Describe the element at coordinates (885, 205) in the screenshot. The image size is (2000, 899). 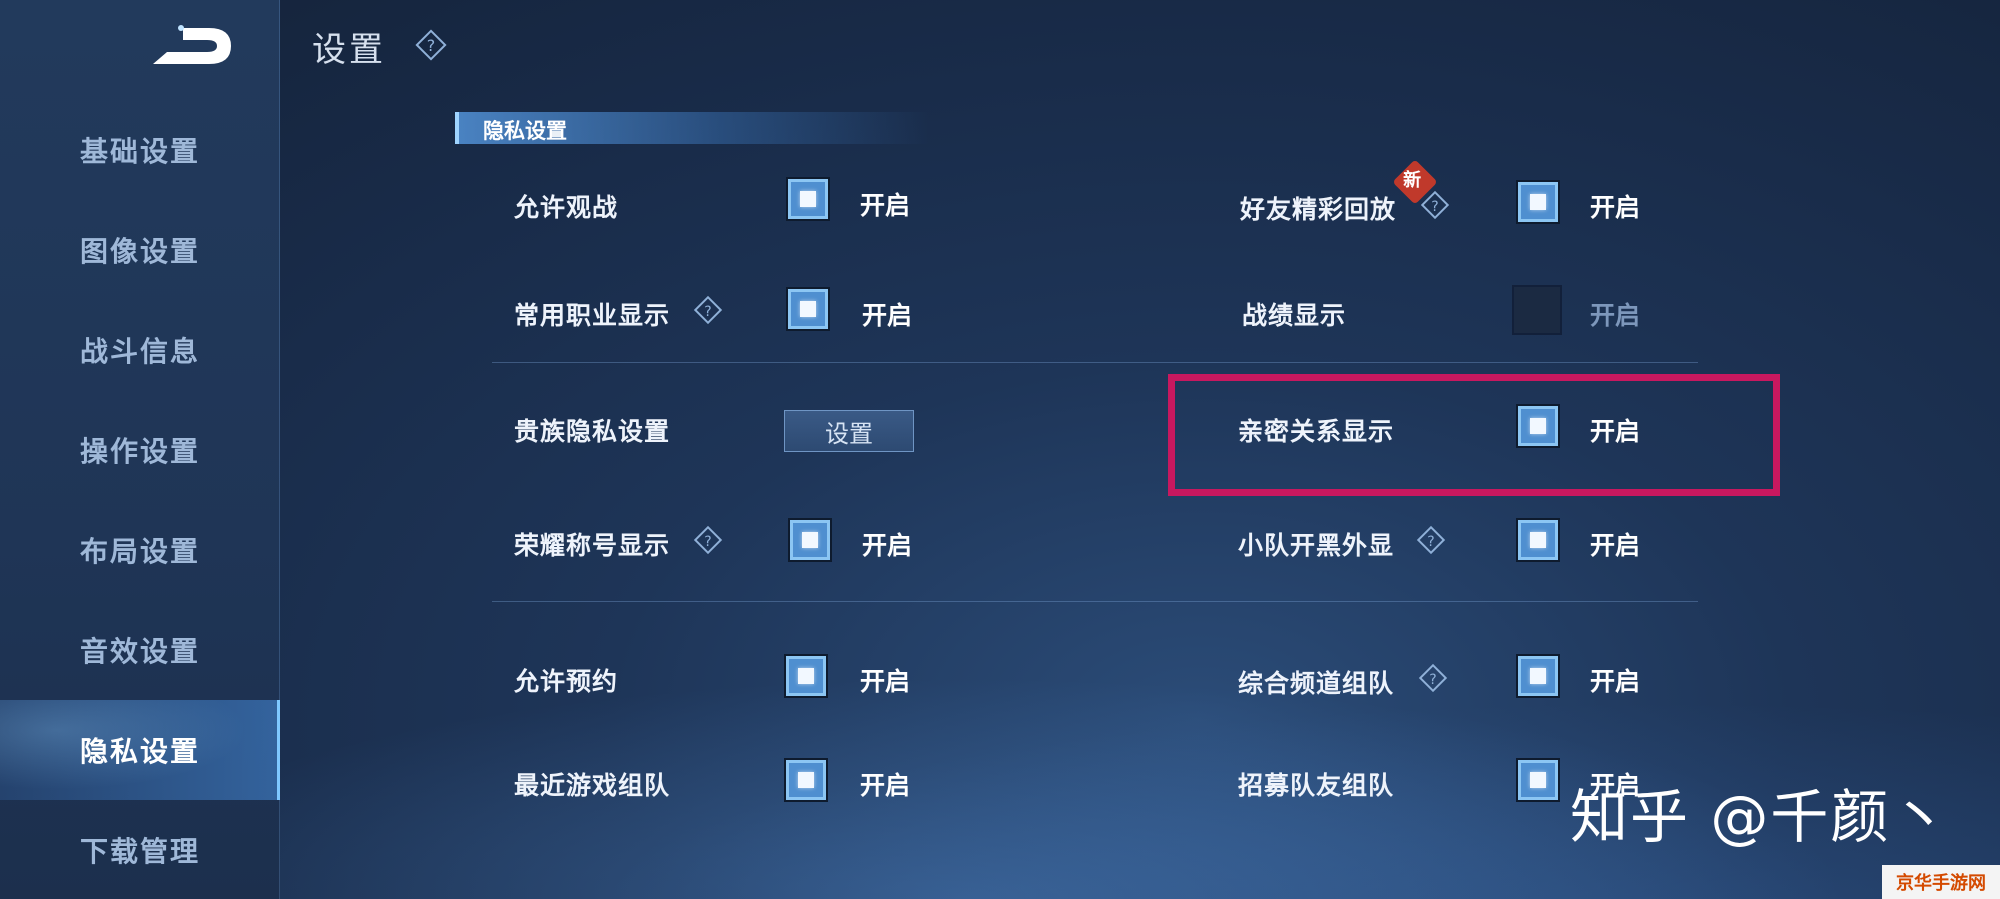
I see `allow-spectate-state: 开启` at that location.